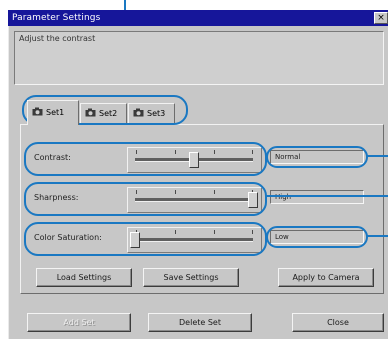 The width and height of the screenshot is (388, 339). I want to click on contrast-value-highlight, so click(317, 157).